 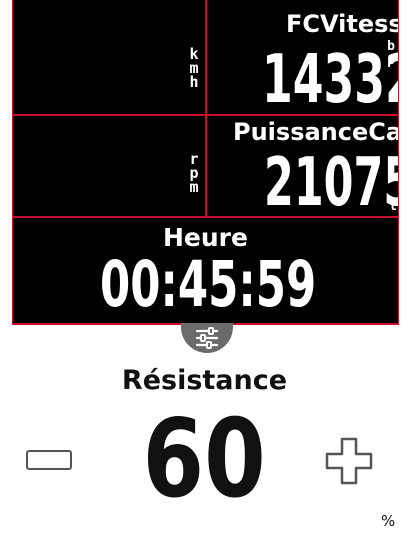 What do you see at coordinates (194, 173) in the screenshot?
I see `field-2-units: r p m` at bounding box center [194, 173].